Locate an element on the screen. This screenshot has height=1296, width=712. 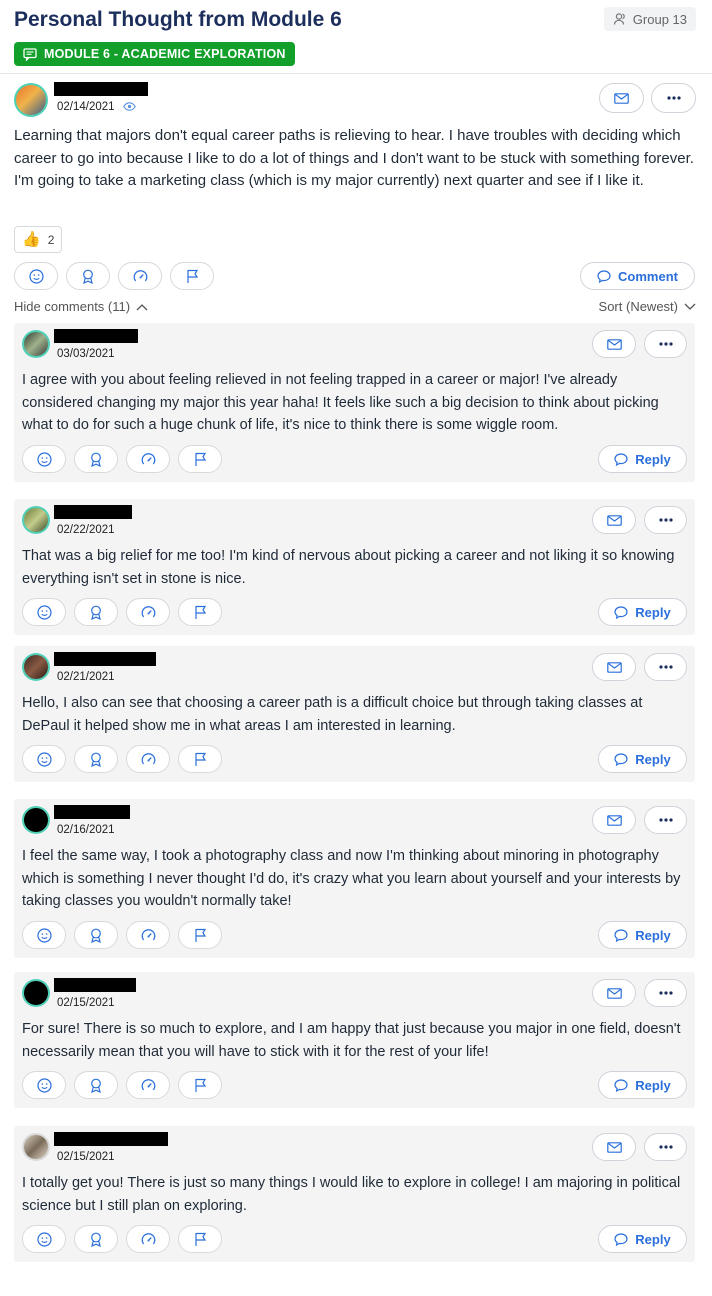
group-icon is located at coordinates (619, 19).